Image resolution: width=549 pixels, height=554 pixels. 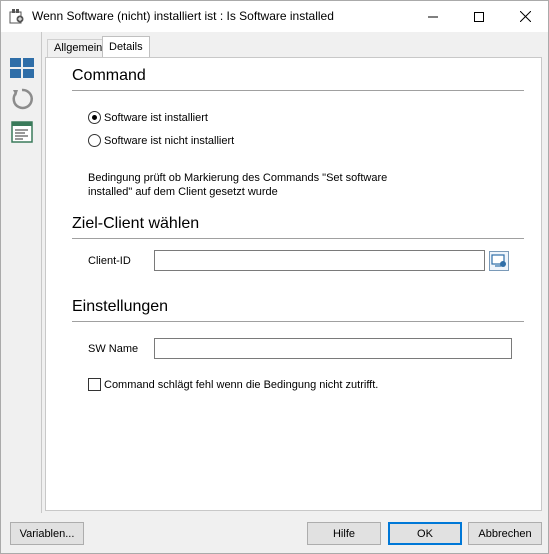 I want to click on tab-allgemein: Allgemein, so click(x=78, y=48).